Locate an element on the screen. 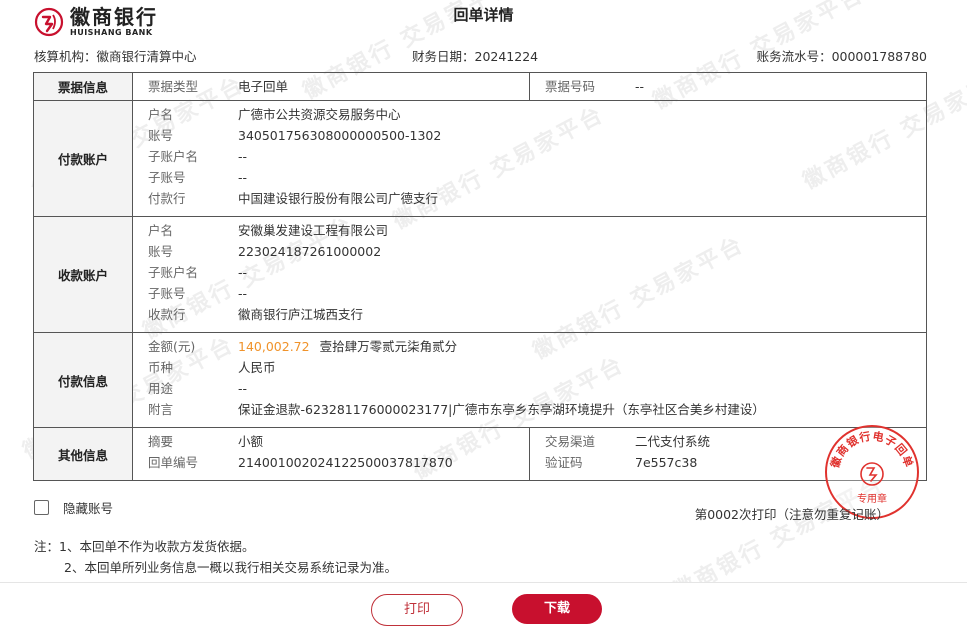 Image resolution: width=967 pixels, height=633 pixels. bill-type-label: 票据类型 is located at coordinates (173, 86).